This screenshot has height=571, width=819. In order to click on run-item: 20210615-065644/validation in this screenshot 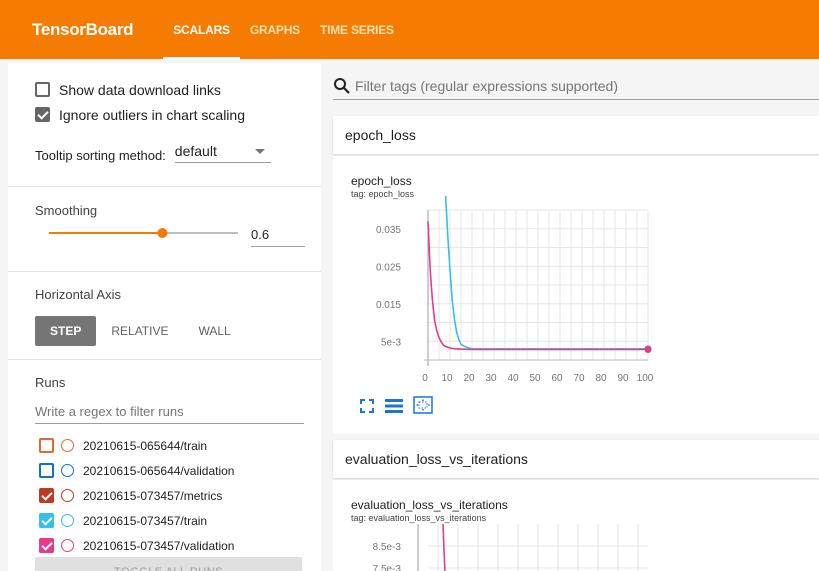, I will do `click(164, 470)`.